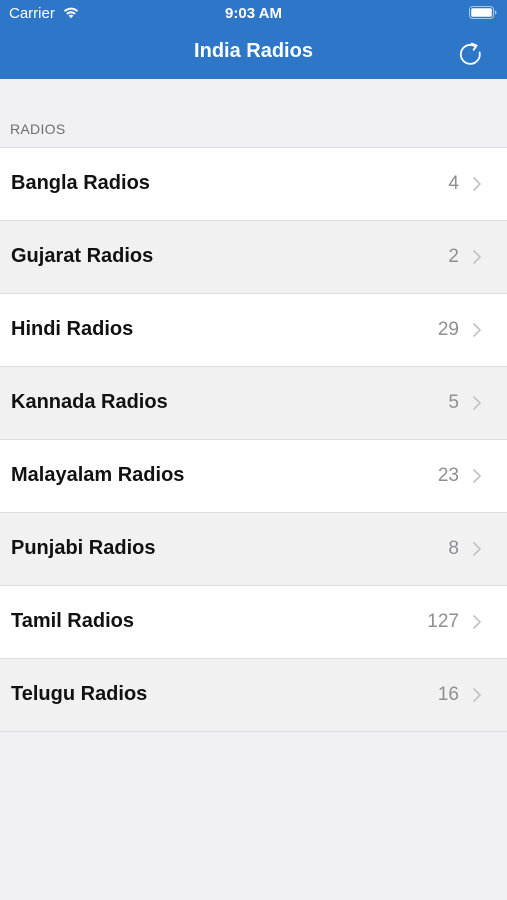 This screenshot has width=507, height=900. What do you see at coordinates (253, 51) in the screenshot?
I see `page-title: India Radios` at bounding box center [253, 51].